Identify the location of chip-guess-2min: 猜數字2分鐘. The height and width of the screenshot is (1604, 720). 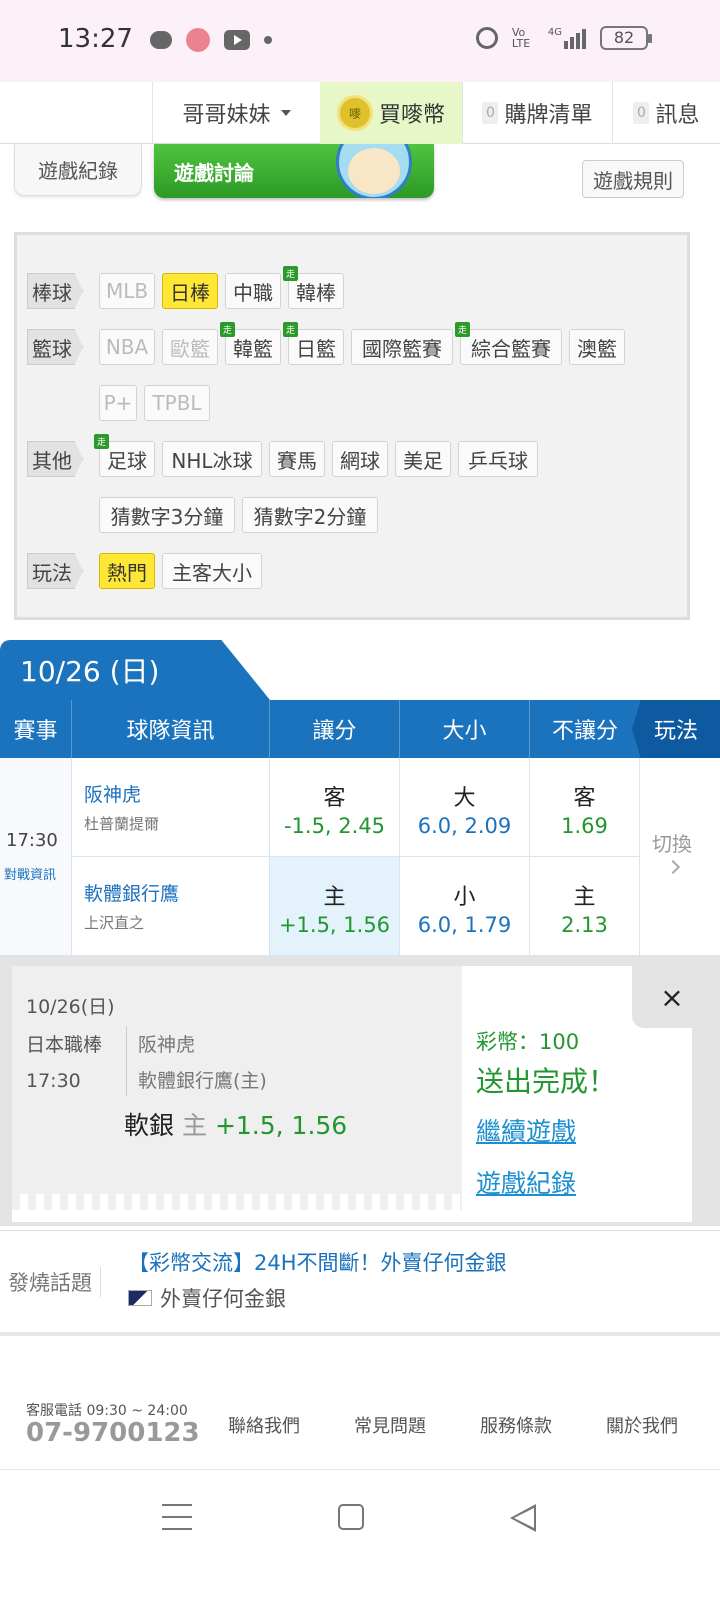
(310, 515).